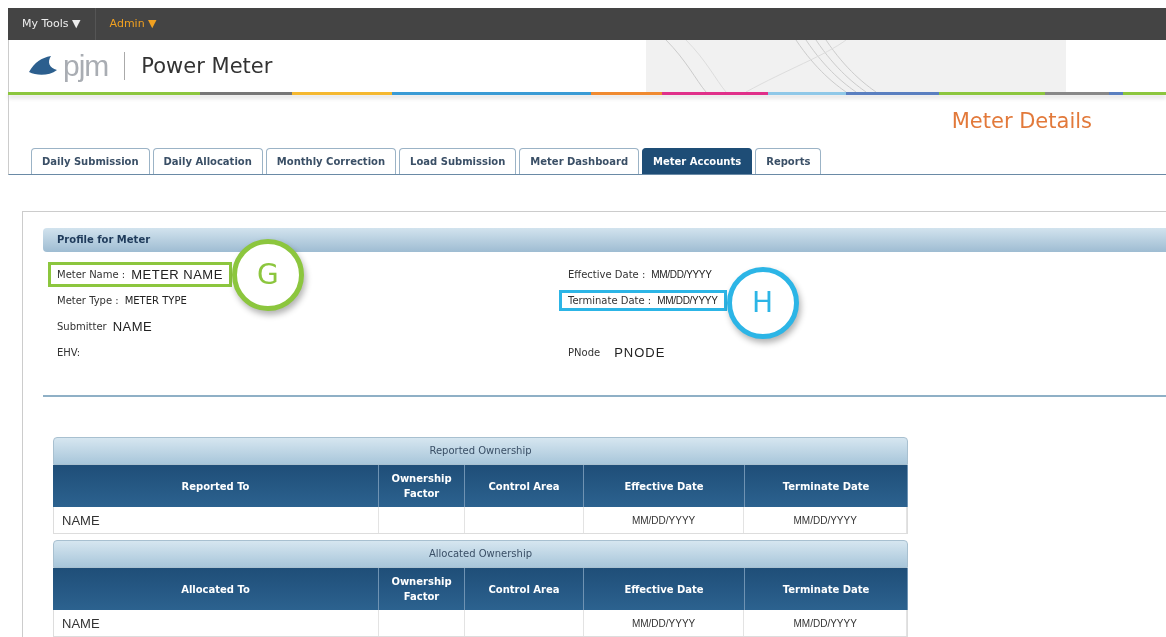 This screenshot has height=637, width=1166. I want to click on field-label: Terminate Date :, so click(610, 300).